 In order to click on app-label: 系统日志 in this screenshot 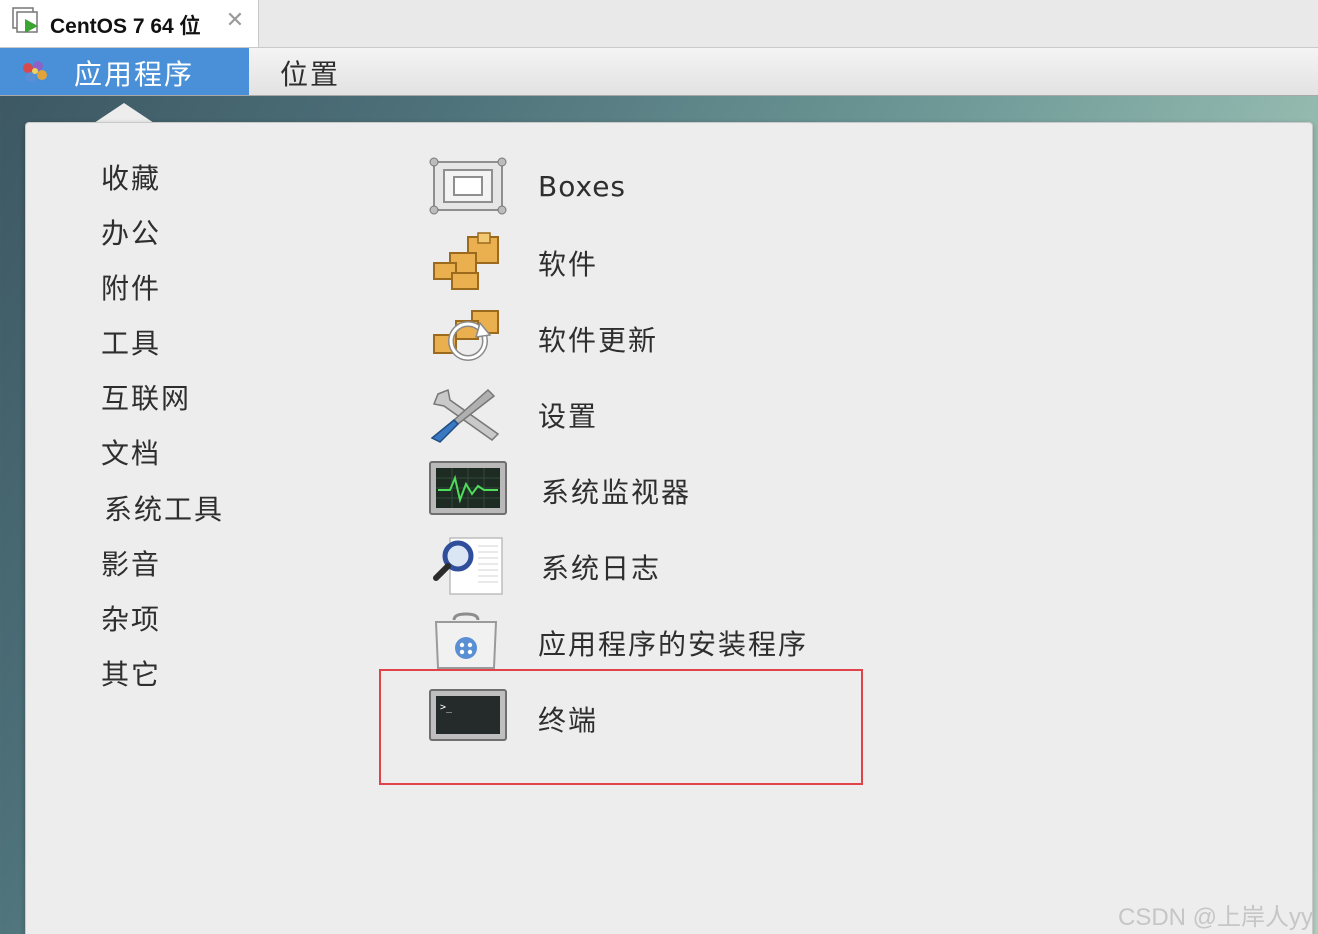, I will do `click(601, 568)`.